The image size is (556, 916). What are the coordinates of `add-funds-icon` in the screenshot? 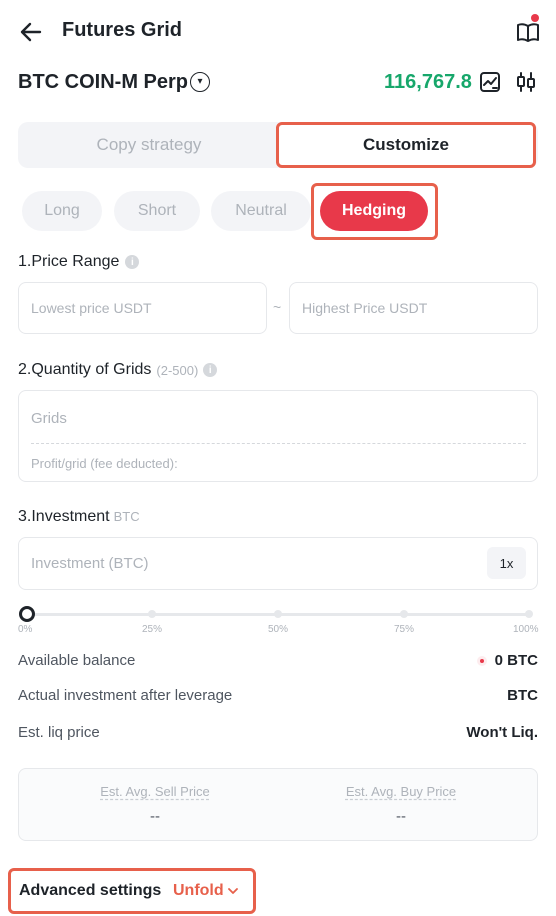 It's located at (481, 660).